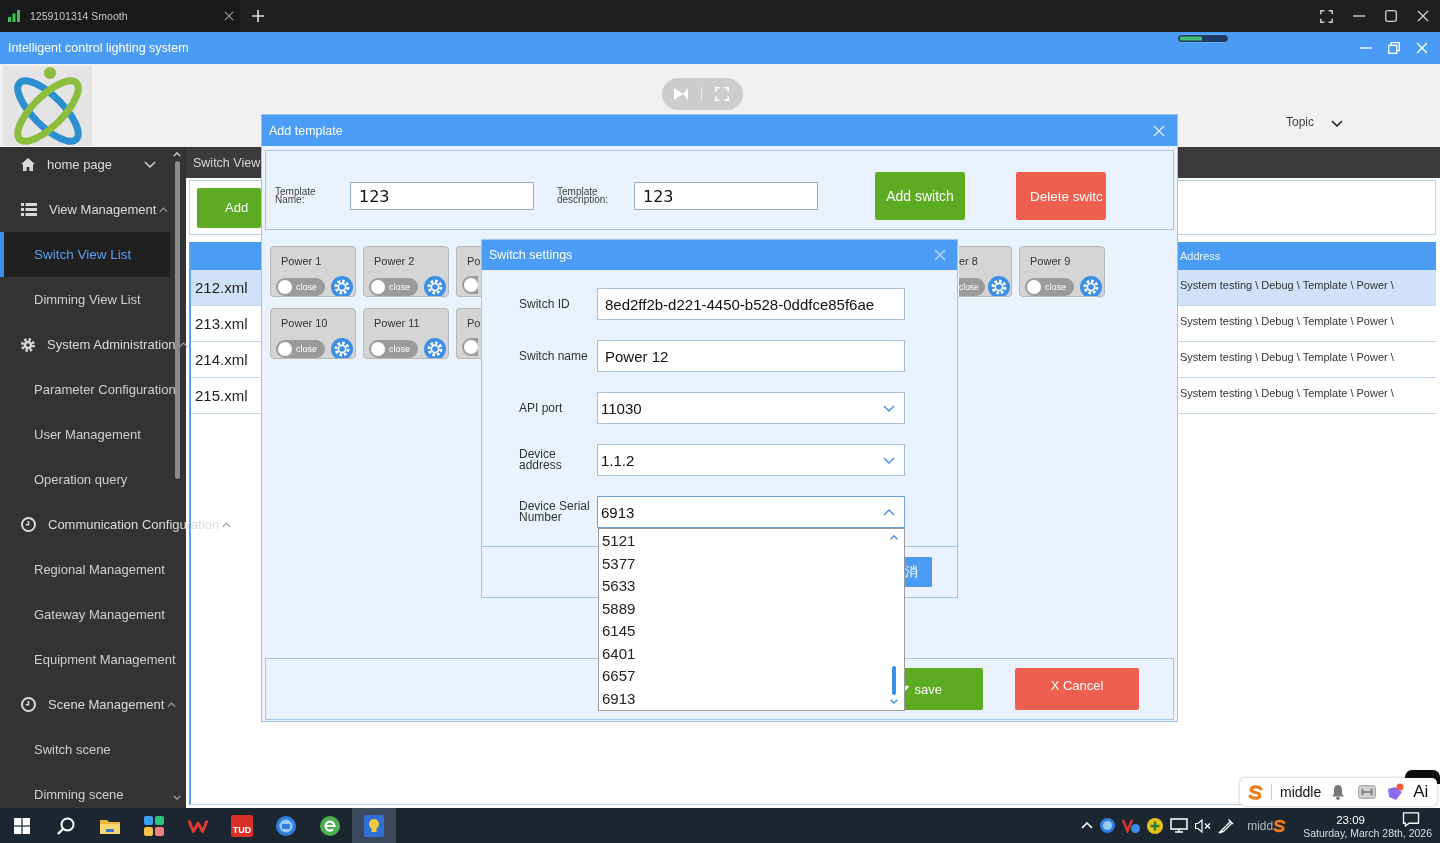  I want to click on clock-icon, so click(28, 704).